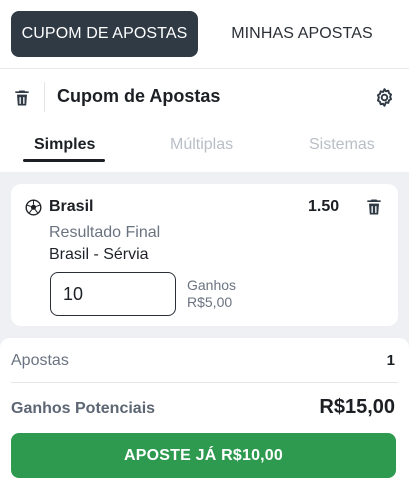  What do you see at coordinates (113, 294) in the screenshot?
I see `stake-input` at bounding box center [113, 294].